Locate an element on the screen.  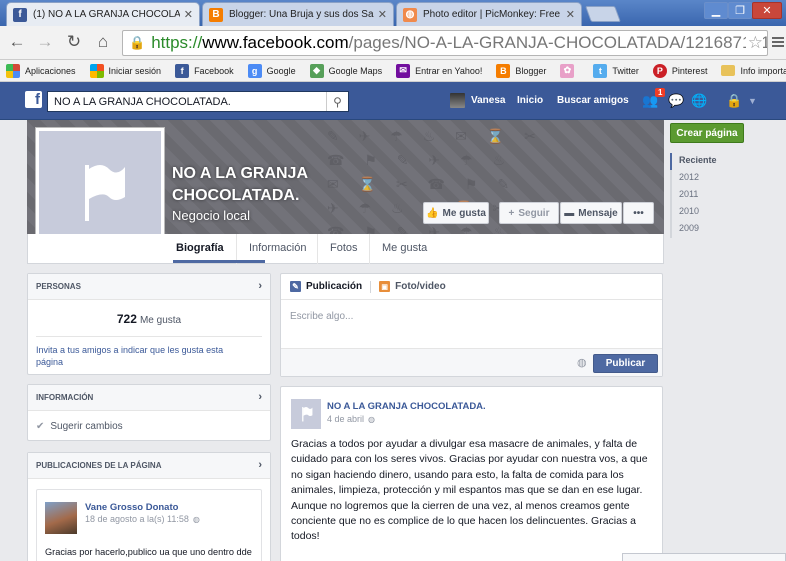
new-tab-button is located at coordinates (603, 14).